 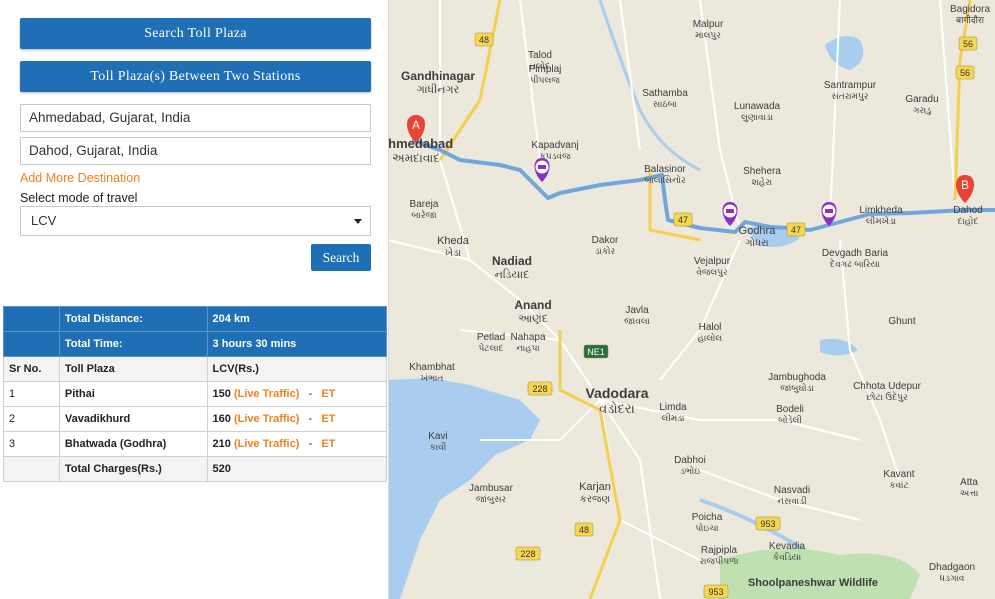 What do you see at coordinates (554, 145) in the screenshot?
I see `place-label-kapadvanj: Kapadvanj` at bounding box center [554, 145].